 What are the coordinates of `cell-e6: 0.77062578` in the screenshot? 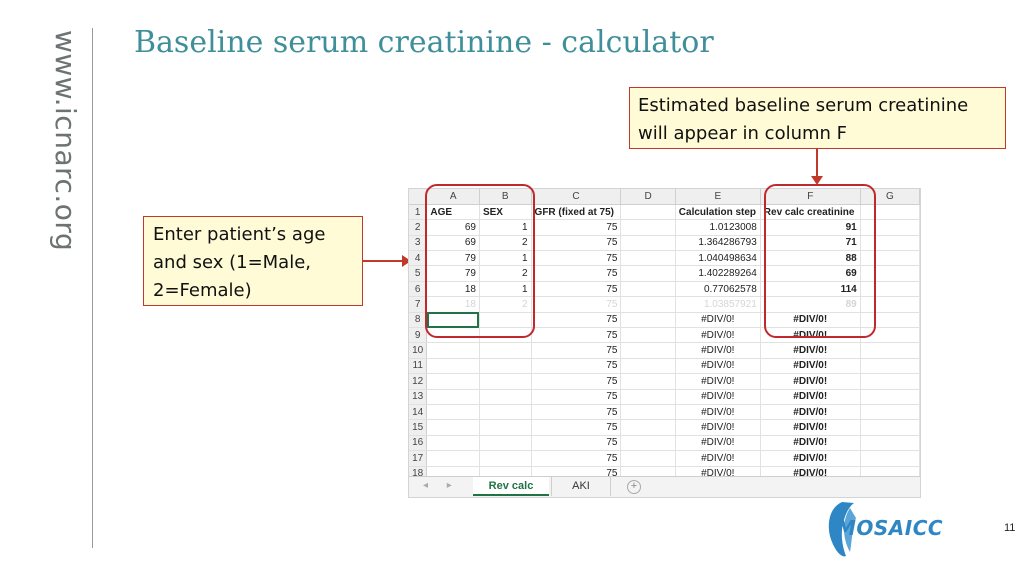 It's located at (718, 289).